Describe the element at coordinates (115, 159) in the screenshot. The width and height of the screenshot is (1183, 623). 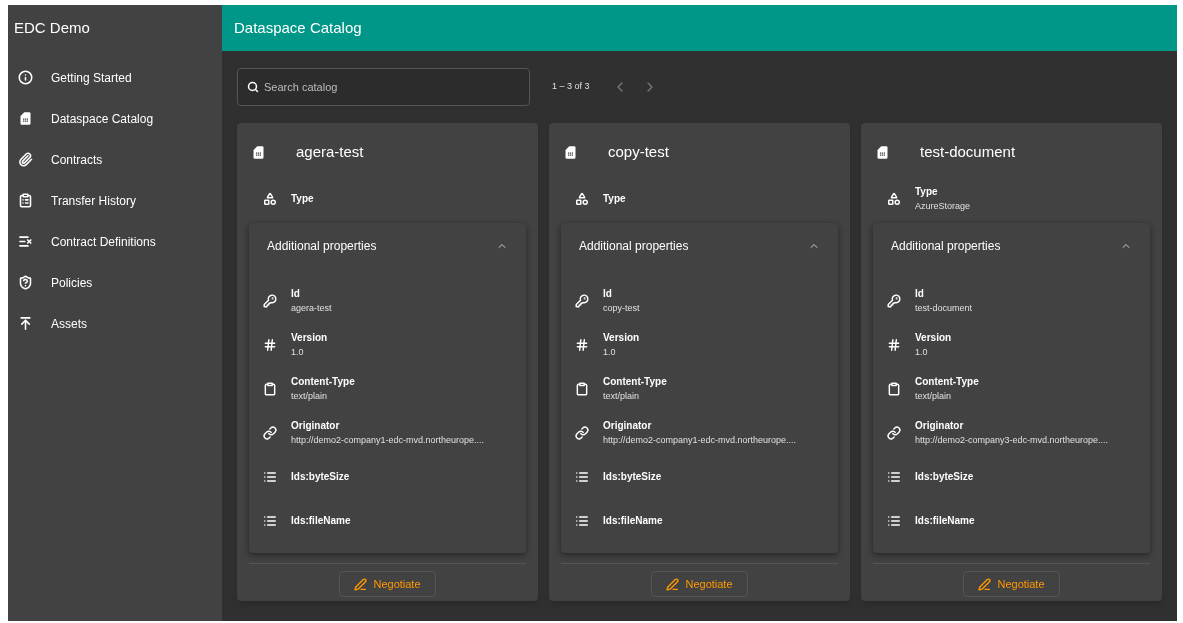
I see `nav-item: Contracts` at that location.